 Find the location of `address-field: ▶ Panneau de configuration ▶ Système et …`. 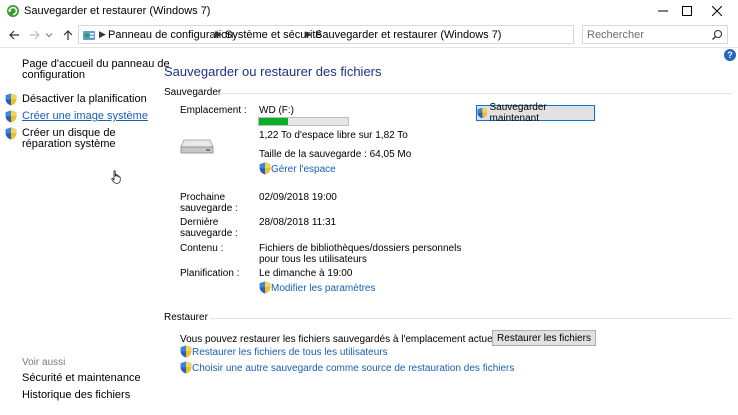

address-field: ▶ Panneau de configuration ▶ Système et … is located at coordinates (364, 34).